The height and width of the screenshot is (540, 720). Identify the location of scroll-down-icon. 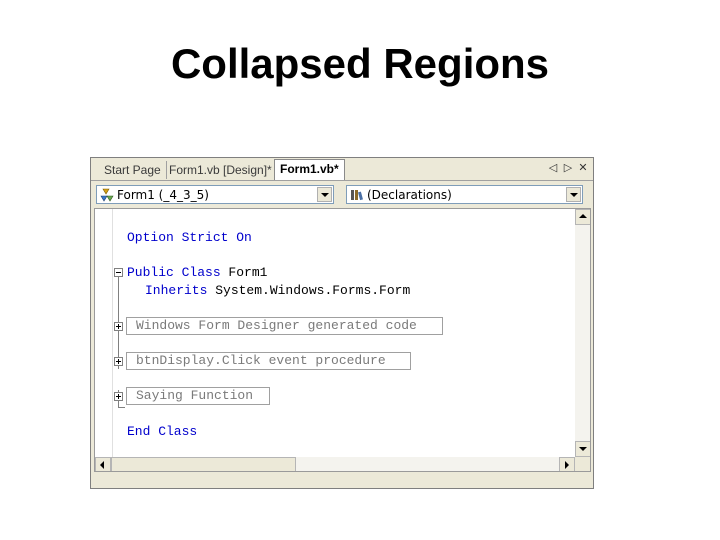
(582, 449).